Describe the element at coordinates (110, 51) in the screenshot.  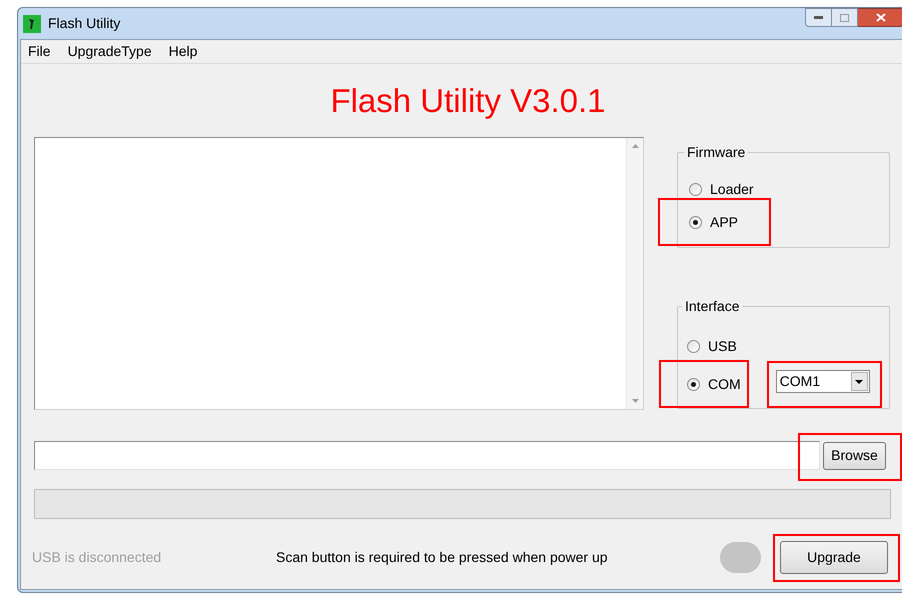
I see `menu-item: UpgradeType` at that location.